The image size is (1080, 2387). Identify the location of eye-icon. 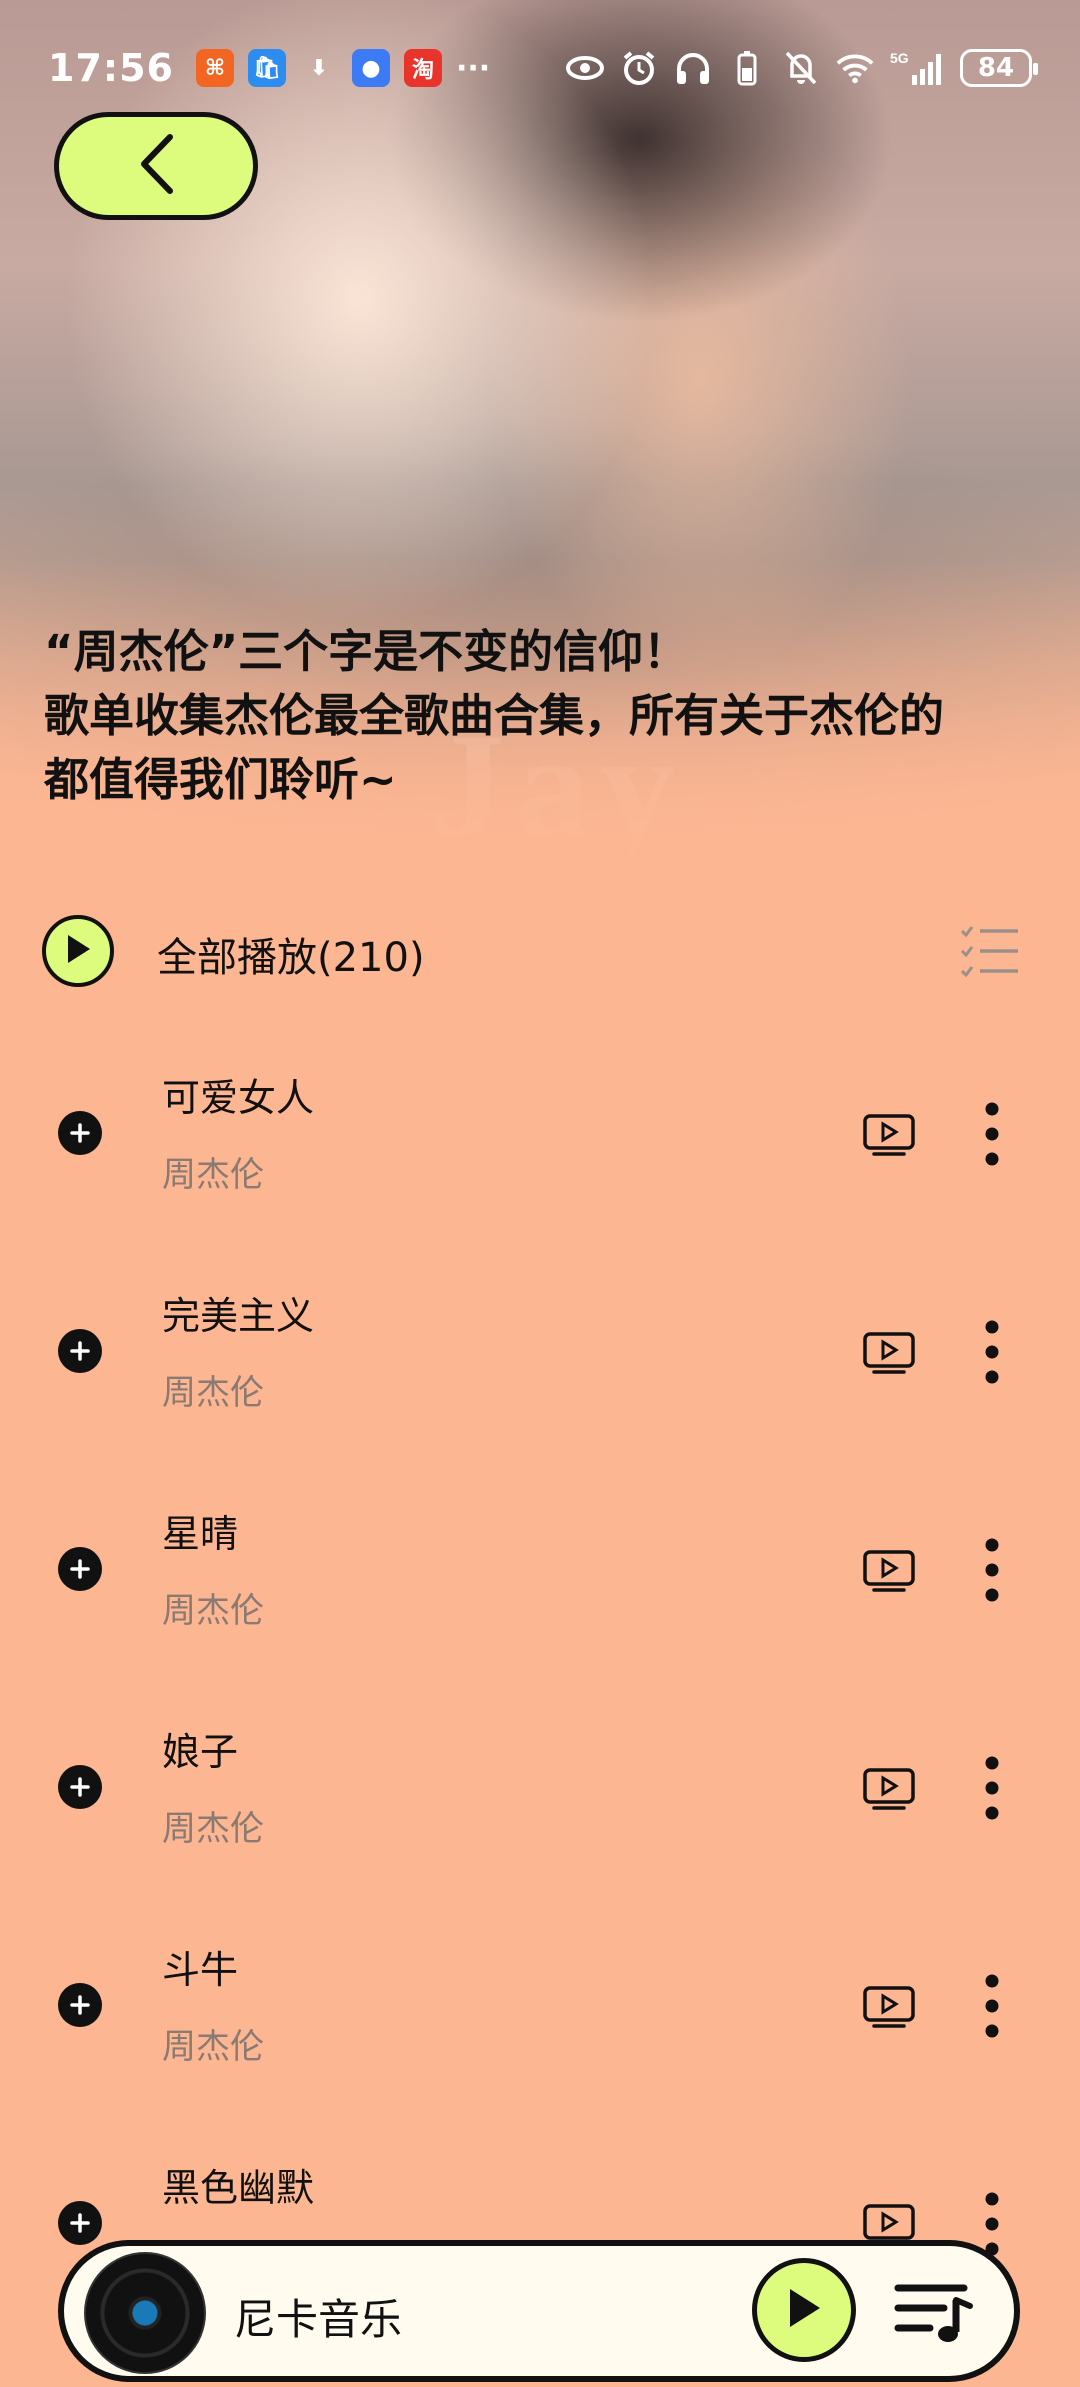
(585, 68).